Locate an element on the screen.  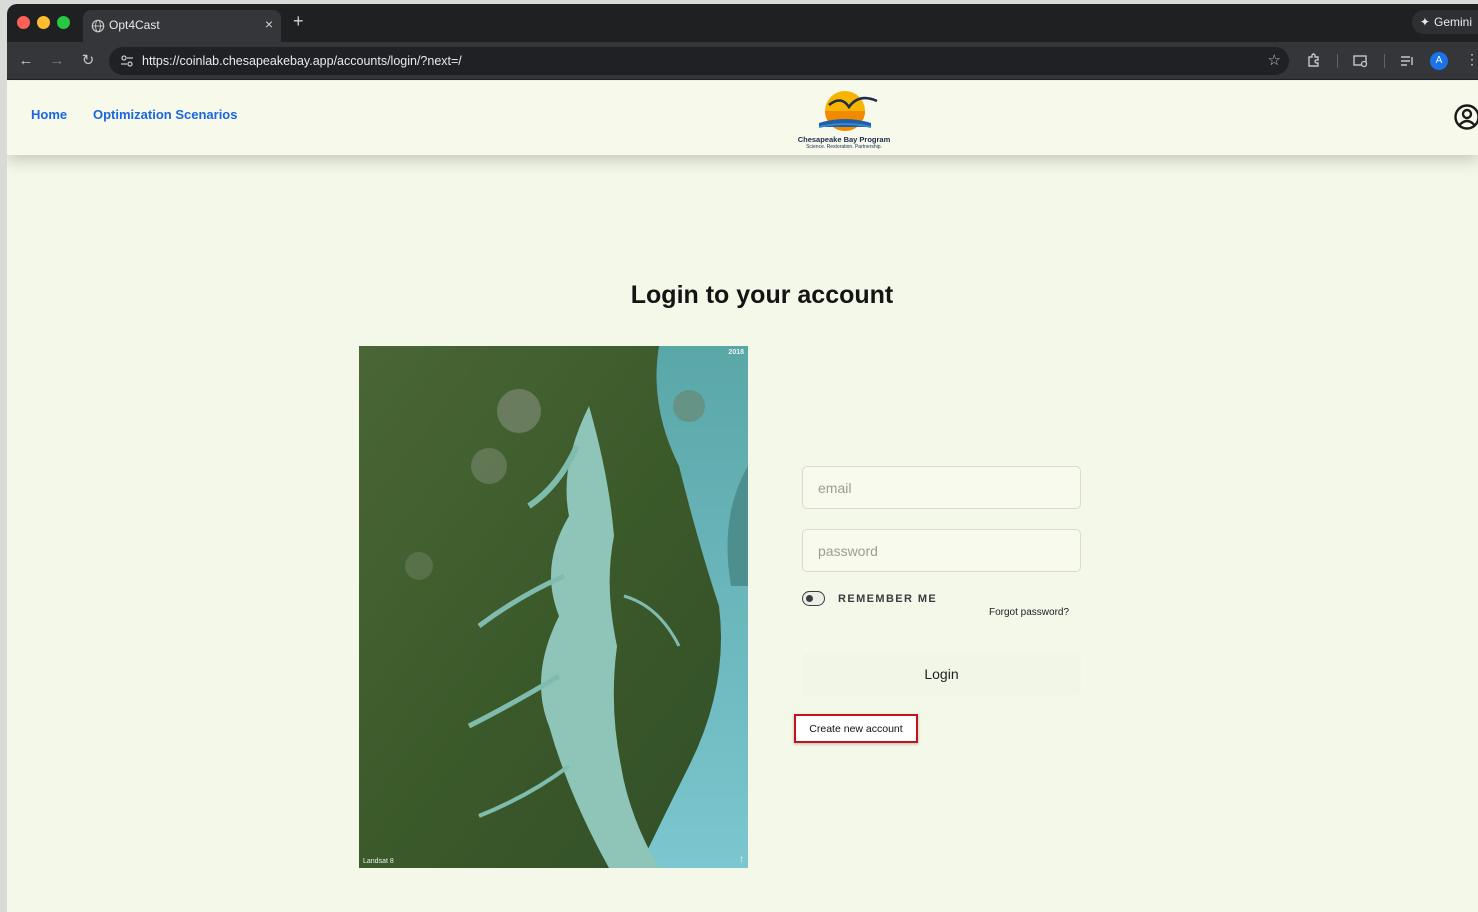
gemini-button: ✦ Gemini is located at coordinates (1444, 22).